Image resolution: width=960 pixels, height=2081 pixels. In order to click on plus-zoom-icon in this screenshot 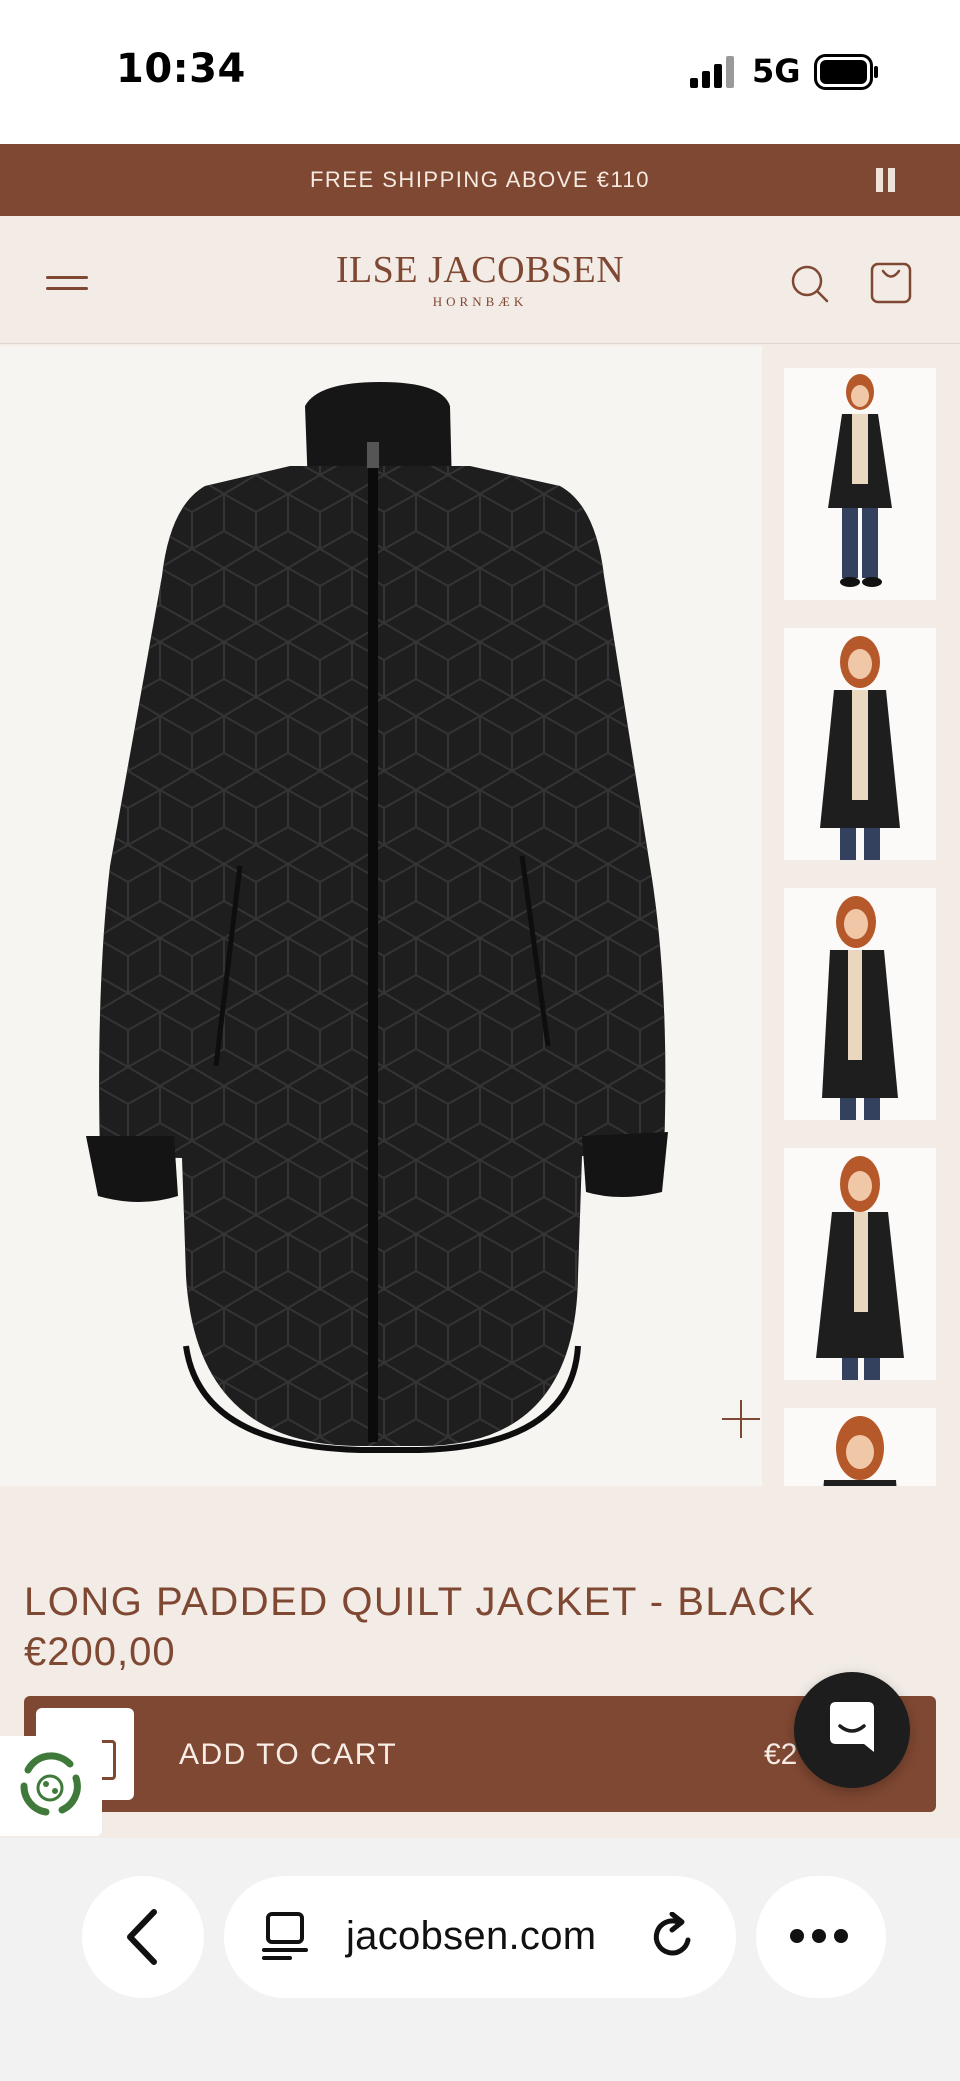, I will do `click(741, 1419)`.